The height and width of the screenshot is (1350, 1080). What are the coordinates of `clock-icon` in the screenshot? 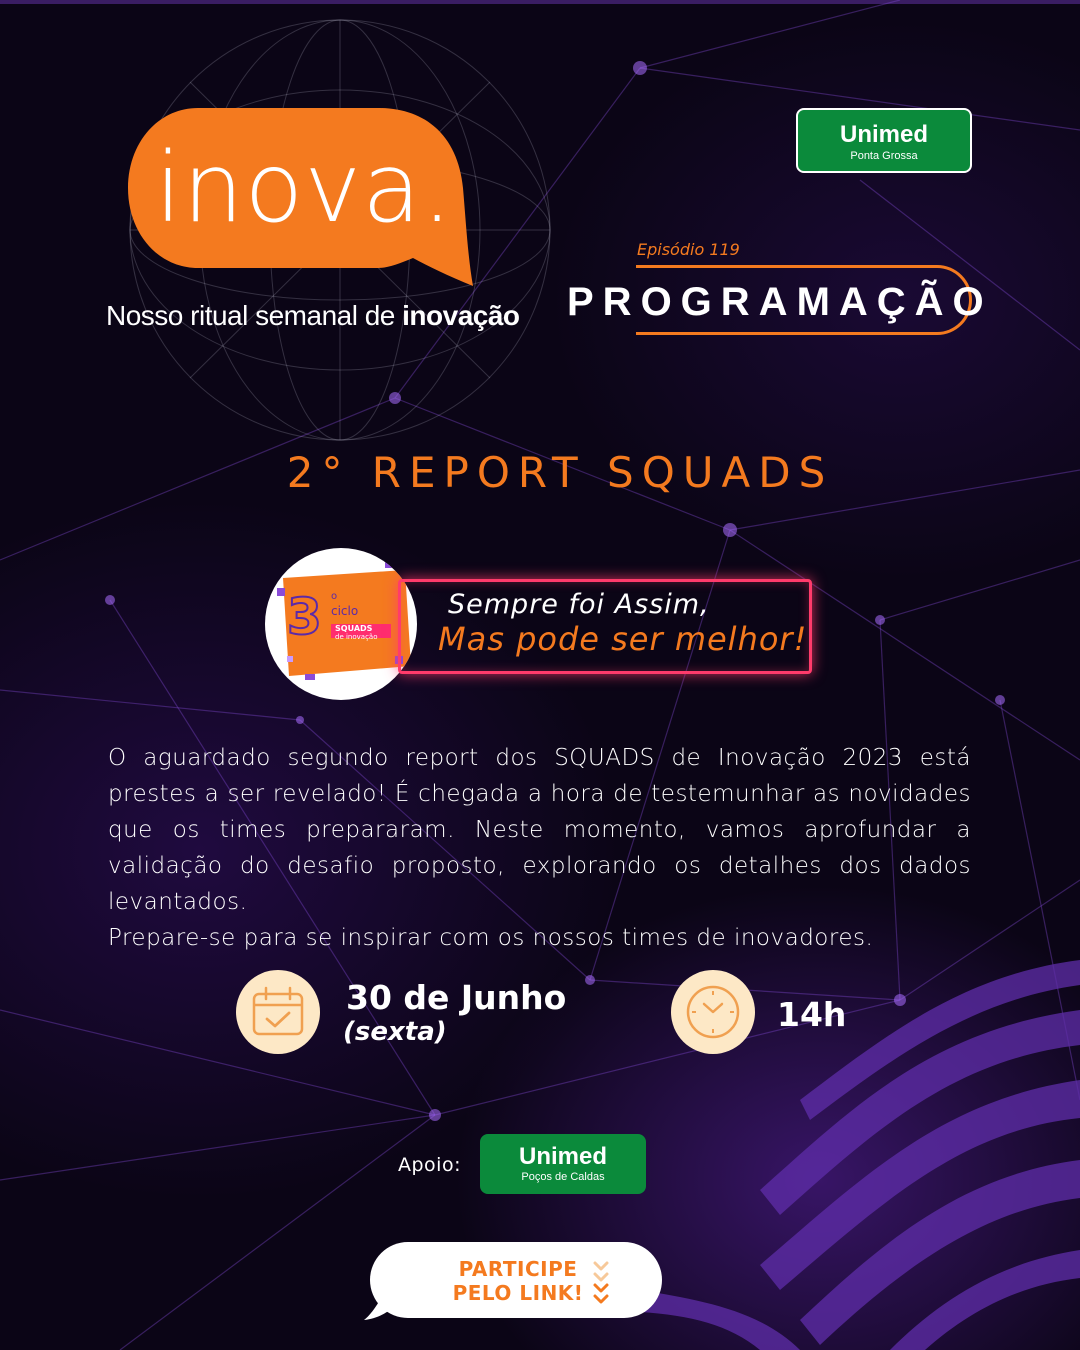 It's located at (713, 1012).